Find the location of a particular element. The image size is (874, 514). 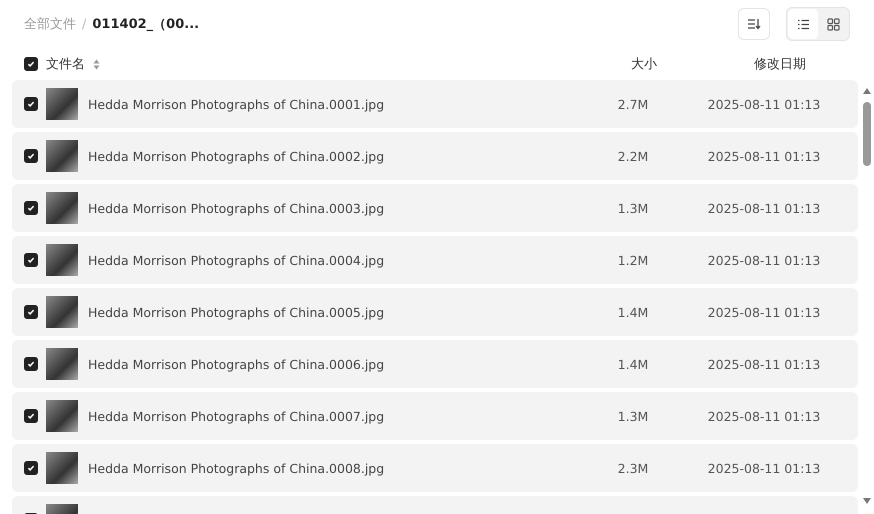

file-row: Hedda Morrison Photographs of China.0007.jpg 1.3M 2025-08-11 01:13 is located at coordinates (435, 416).